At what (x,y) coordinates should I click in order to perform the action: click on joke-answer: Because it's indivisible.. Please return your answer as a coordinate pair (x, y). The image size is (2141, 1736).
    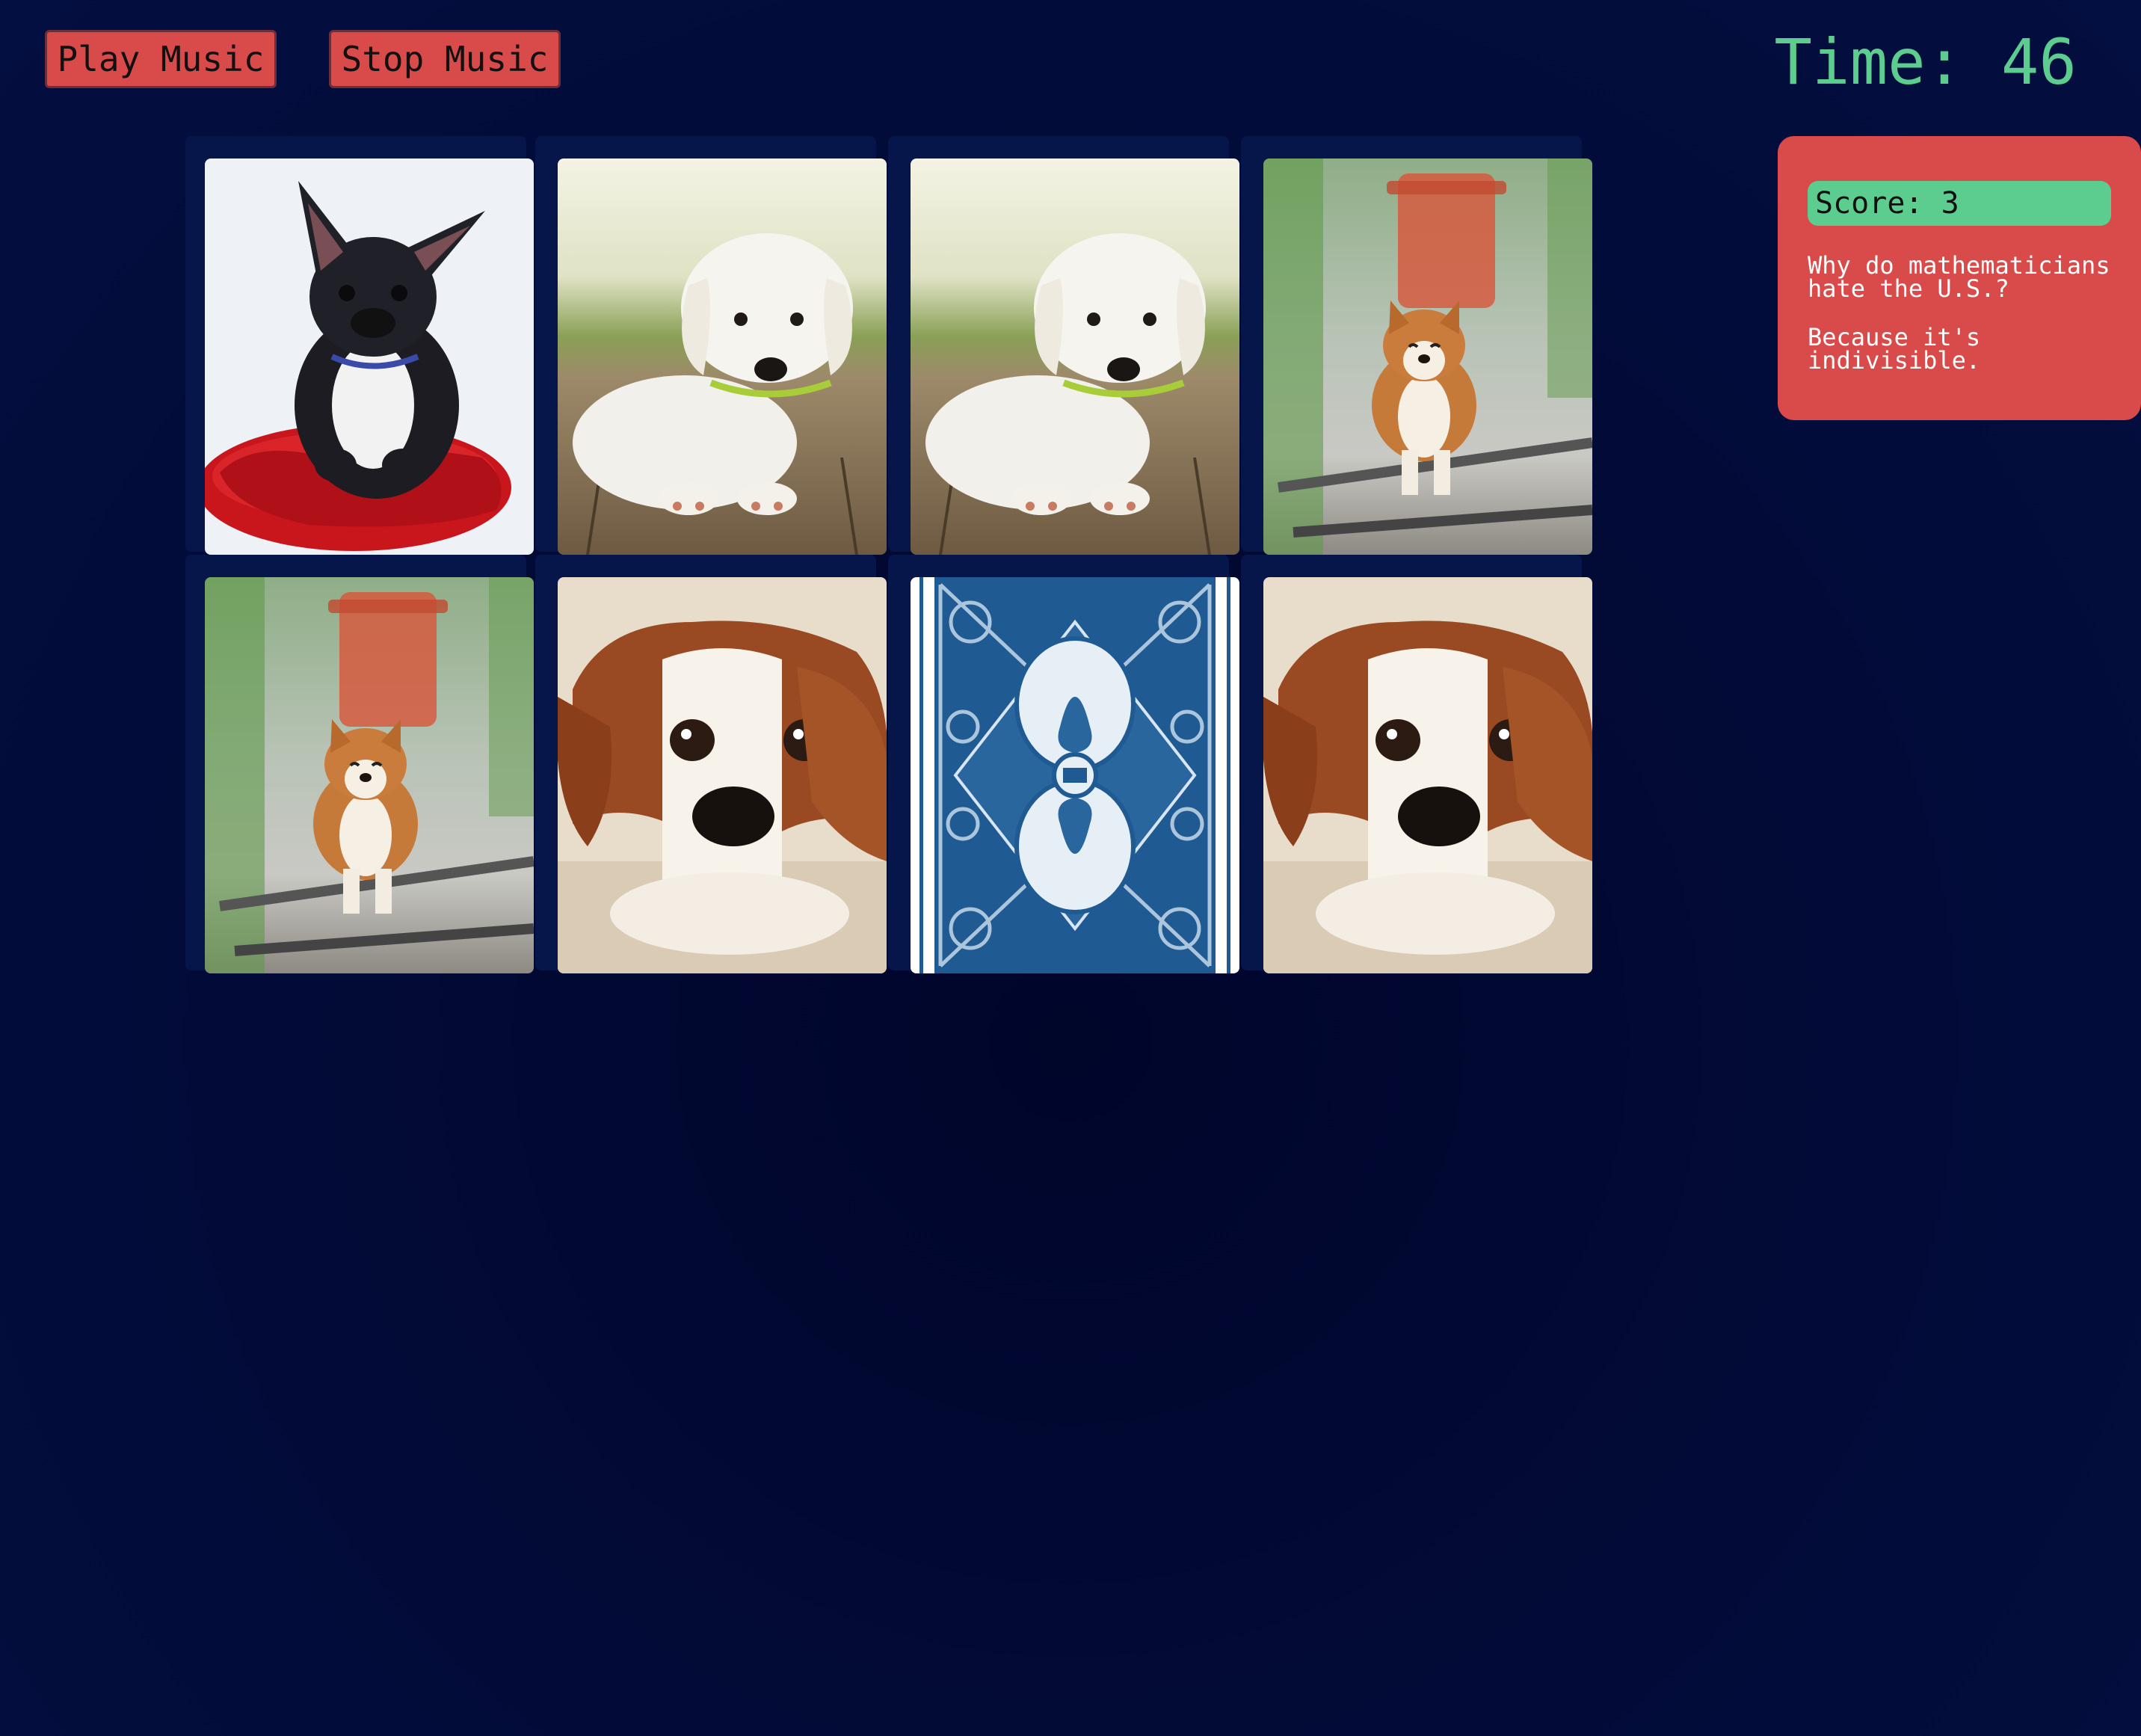
    Looking at the image, I should click on (1894, 349).